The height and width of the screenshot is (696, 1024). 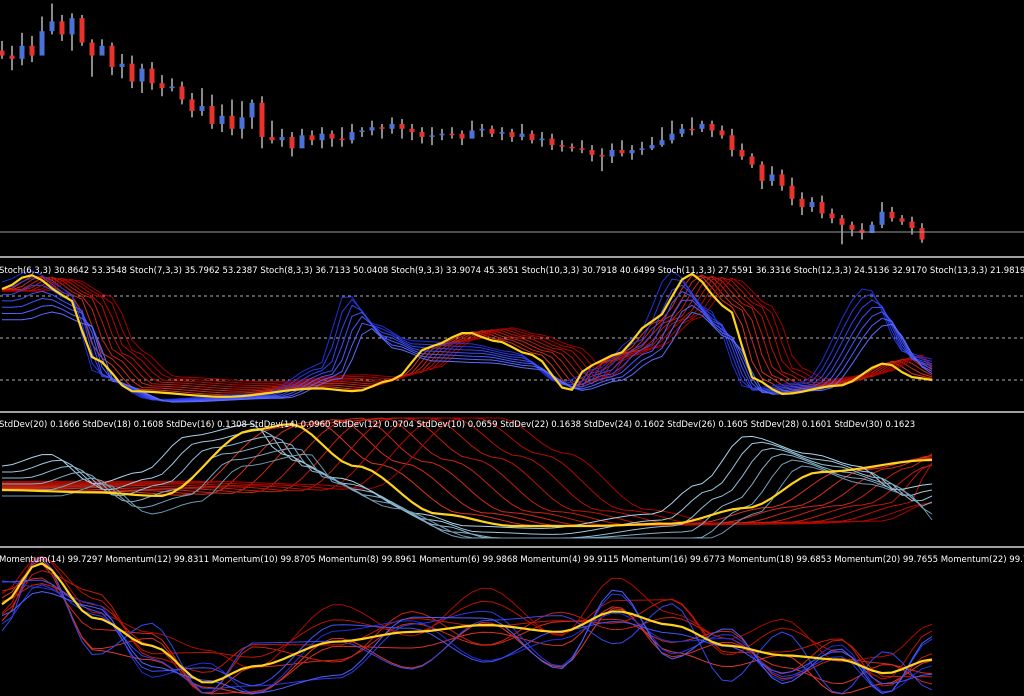 What do you see at coordinates (292, 425) in the screenshot?
I see `legend-entry: StdDev(14) 0.0960` at bounding box center [292, 425].